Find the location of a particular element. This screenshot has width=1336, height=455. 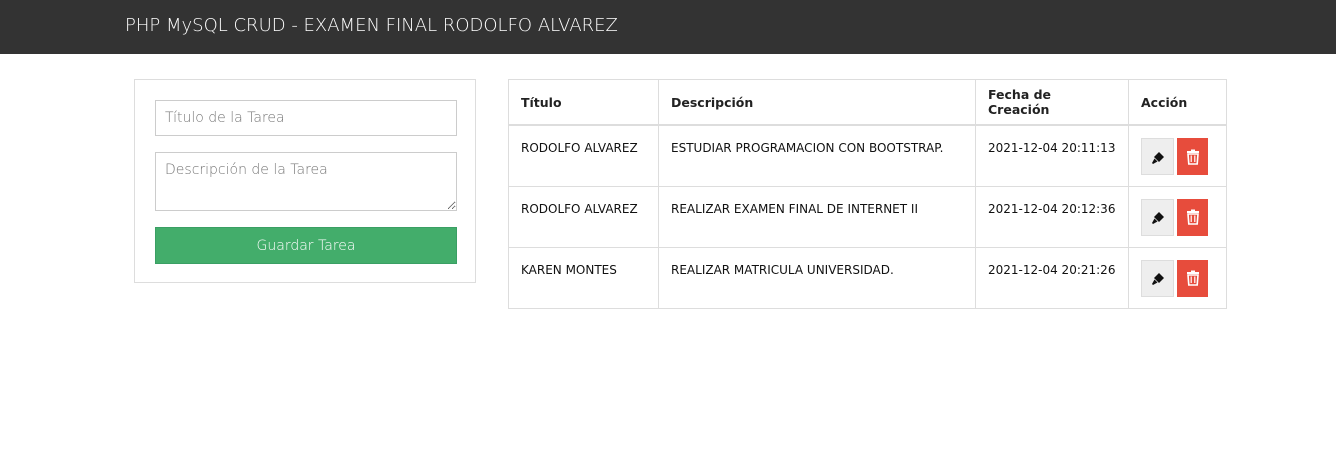

task-description-input is located at coordinates (306, 181).